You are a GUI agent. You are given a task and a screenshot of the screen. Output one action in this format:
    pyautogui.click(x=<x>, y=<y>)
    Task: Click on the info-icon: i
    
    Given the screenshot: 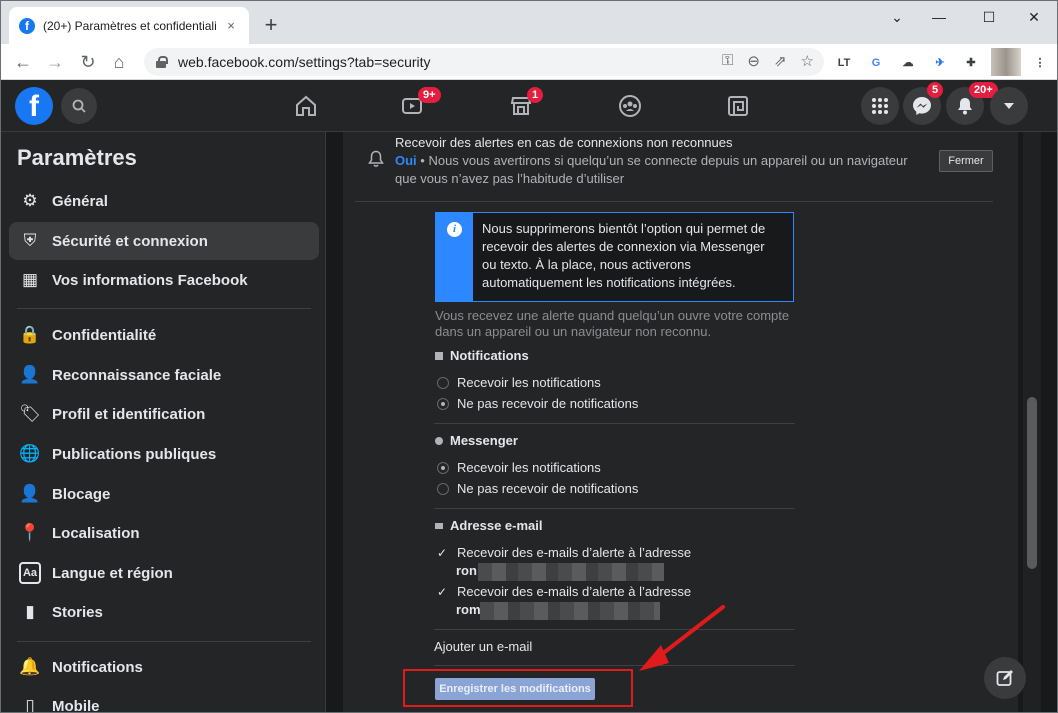 What is the action you would take?
    pyautogui.click(x=454, y=229)
    